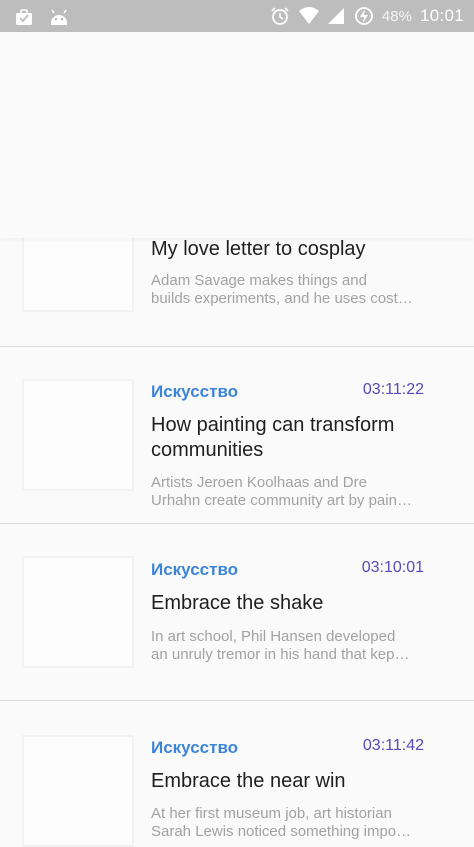 The image size is (474, 847). I want to click on duration-label: 03:10:01, so click(392, 567).